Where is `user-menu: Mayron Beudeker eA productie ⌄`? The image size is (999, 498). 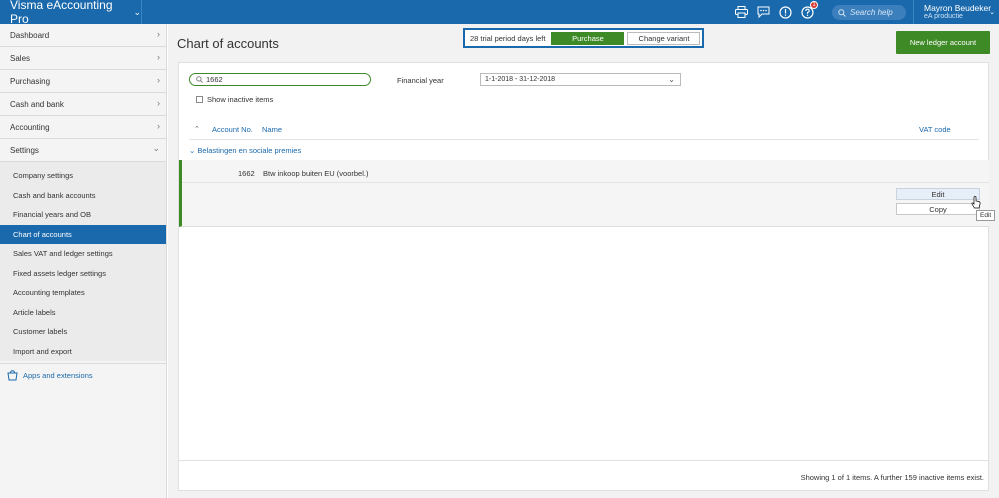
user-menu: Mayron Beudeker eA productie ⌄ is located at coordinates (956, 12).